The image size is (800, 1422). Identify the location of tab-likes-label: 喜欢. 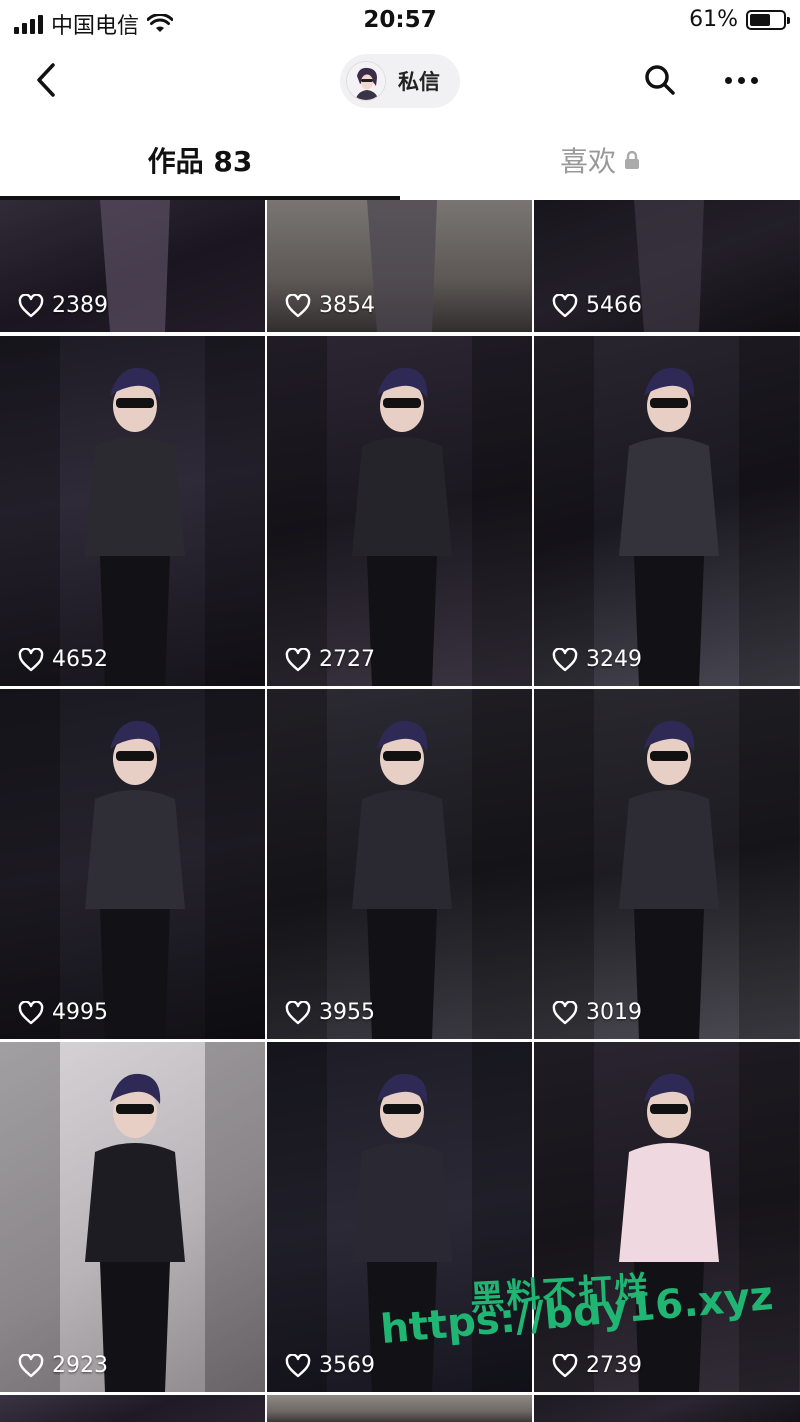
(587, 161).